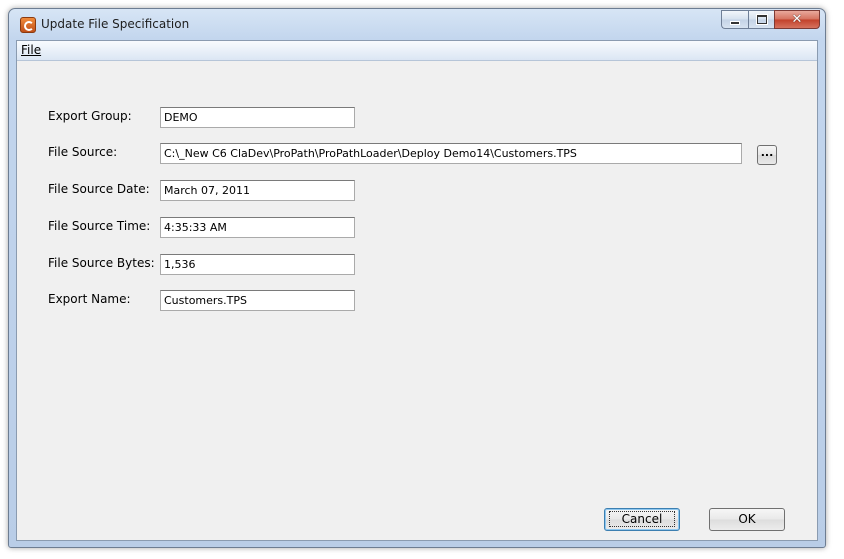 The image size is (844, 559). I want to click on cancel-button-label: Cancel, so click(642, 519).